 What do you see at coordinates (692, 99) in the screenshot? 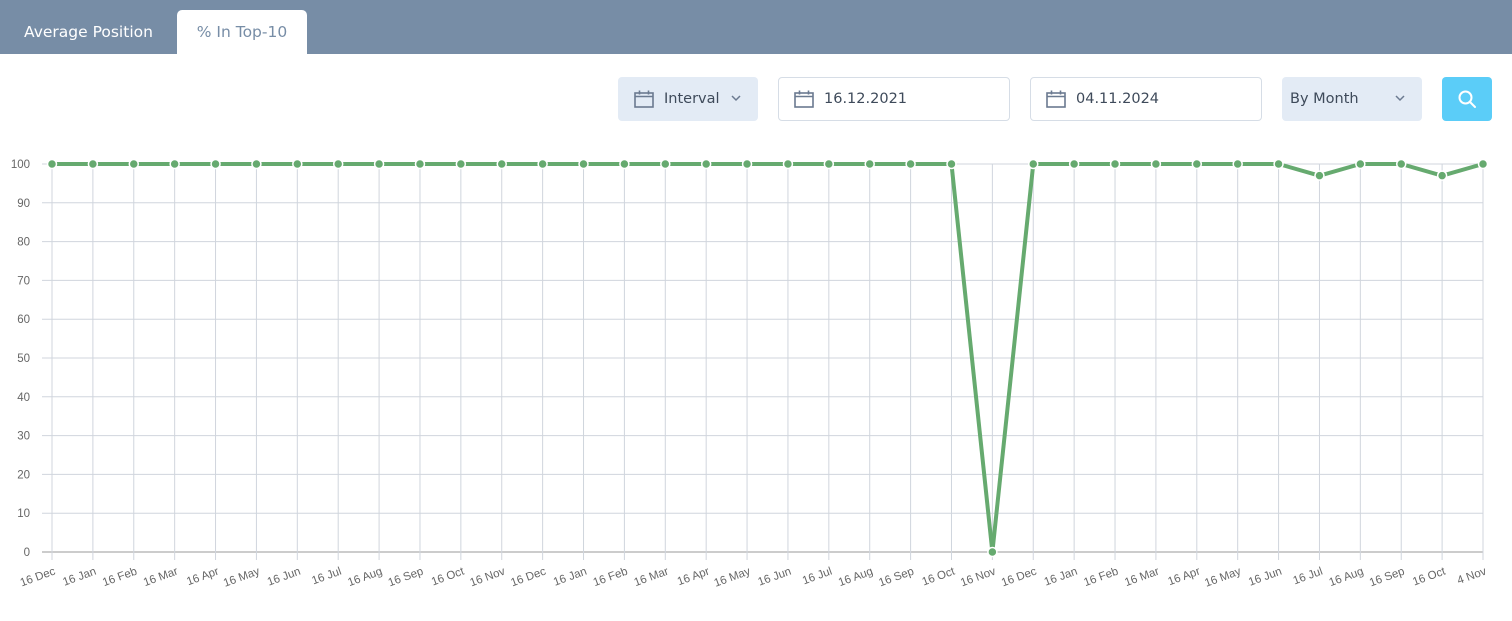
I see `interval-label: Interval` at bounding box center [692, 99].